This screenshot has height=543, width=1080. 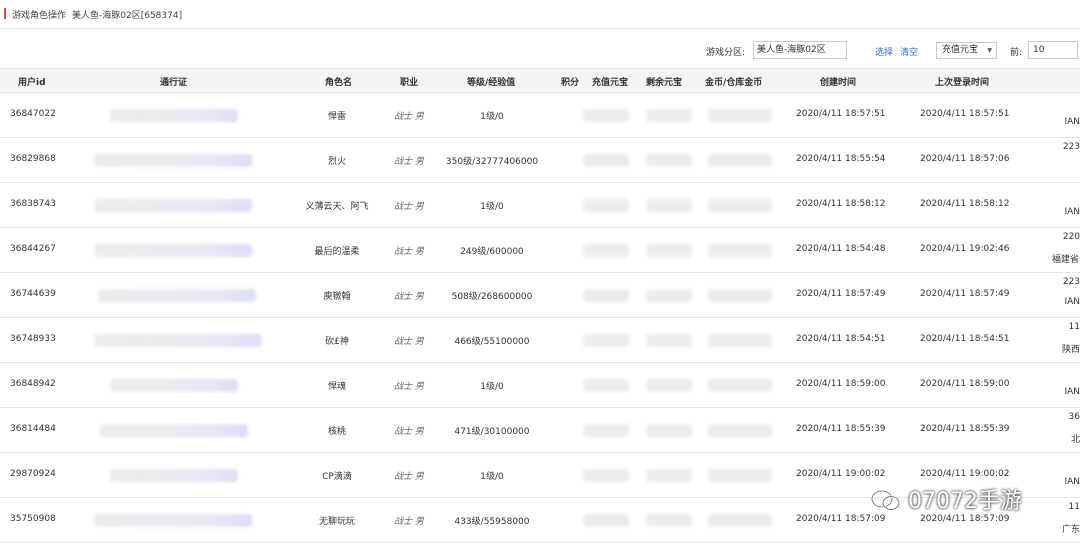 What do you see at coordinates (841, 474) in the screenshot?
I see `created-time-cell: 2020/4/11 19:00:02` at bounding box center [841, 474].